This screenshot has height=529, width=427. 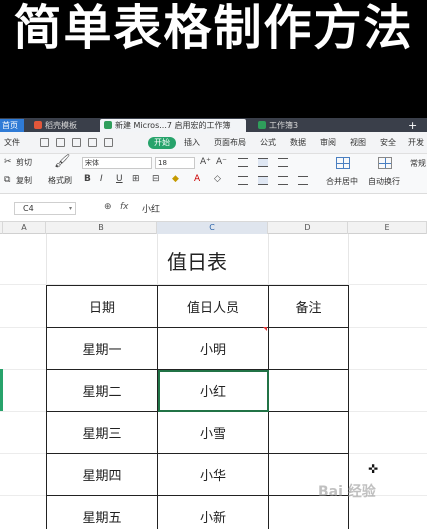 I want to click on table-row: 星期一 小明, so click(x=197, y=348).